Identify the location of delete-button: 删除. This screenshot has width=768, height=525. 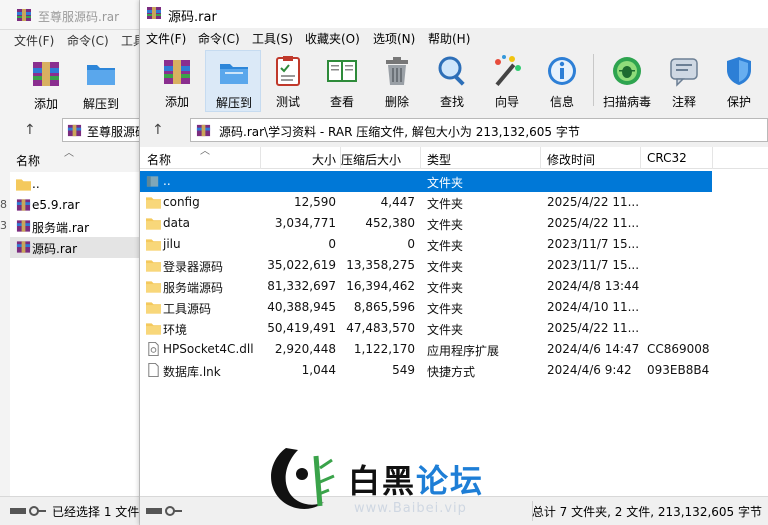
(397, 81).